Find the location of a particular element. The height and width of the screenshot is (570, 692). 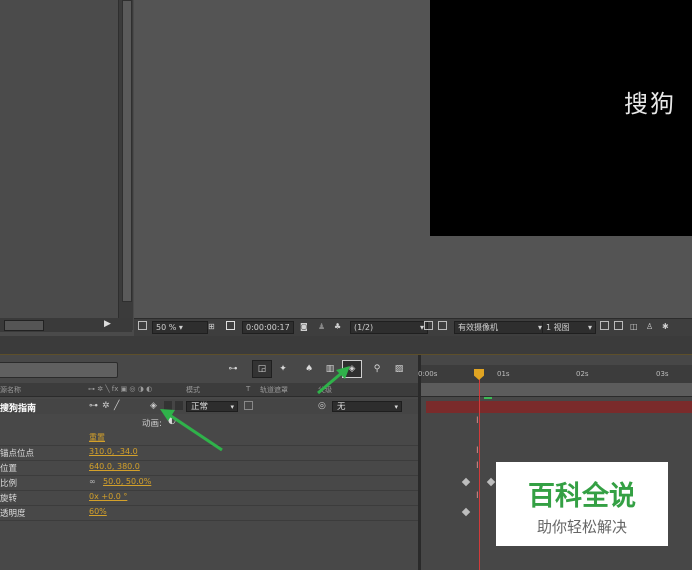

view-layout-value: 1 视图 is located at coordinates (558, 327).